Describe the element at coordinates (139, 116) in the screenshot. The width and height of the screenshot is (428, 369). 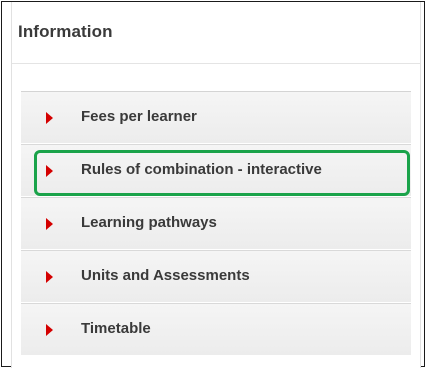
I see `menu-item-label: Fees per learner` at that location.